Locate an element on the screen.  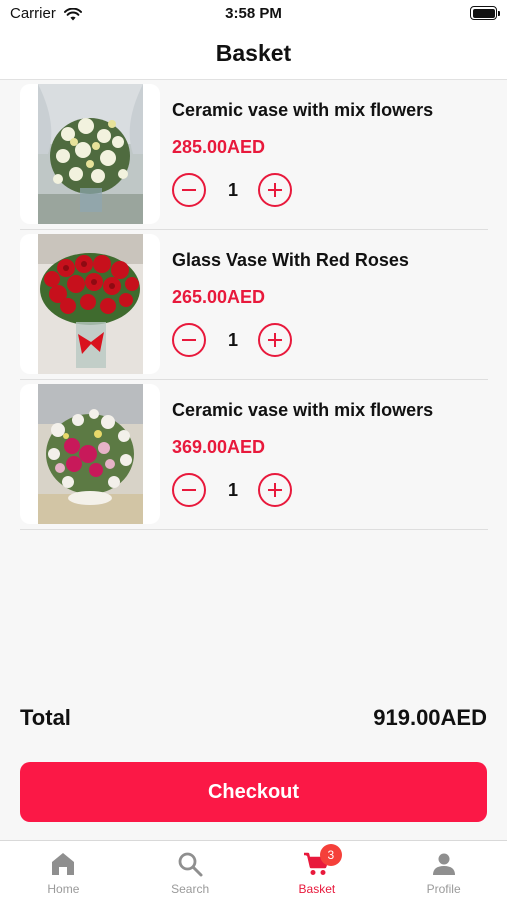
tab-label: Profile is located at coordinates (443, 889).